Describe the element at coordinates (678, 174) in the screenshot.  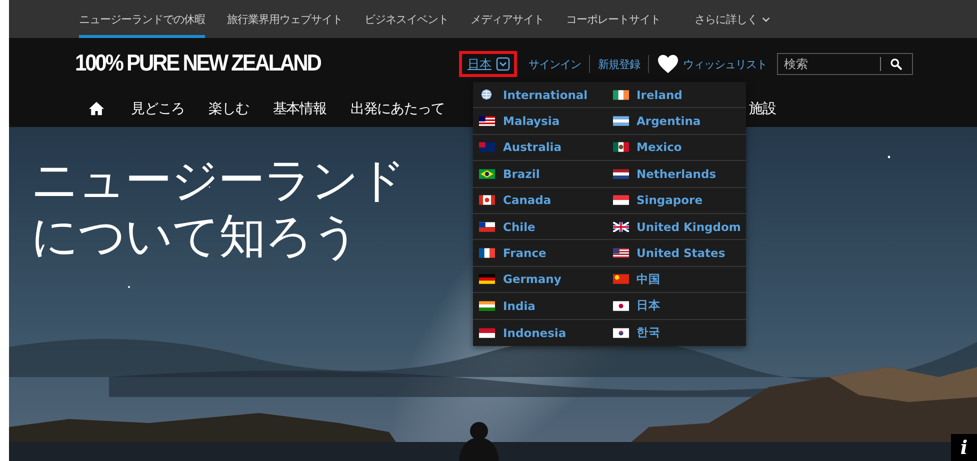
I see `language-option: Netherlands` at that location.